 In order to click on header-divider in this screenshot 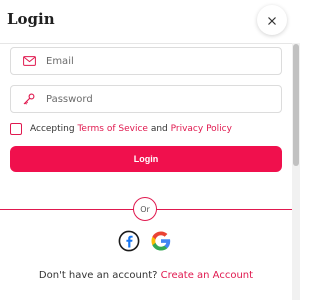, I will do `click(146, 43)`.